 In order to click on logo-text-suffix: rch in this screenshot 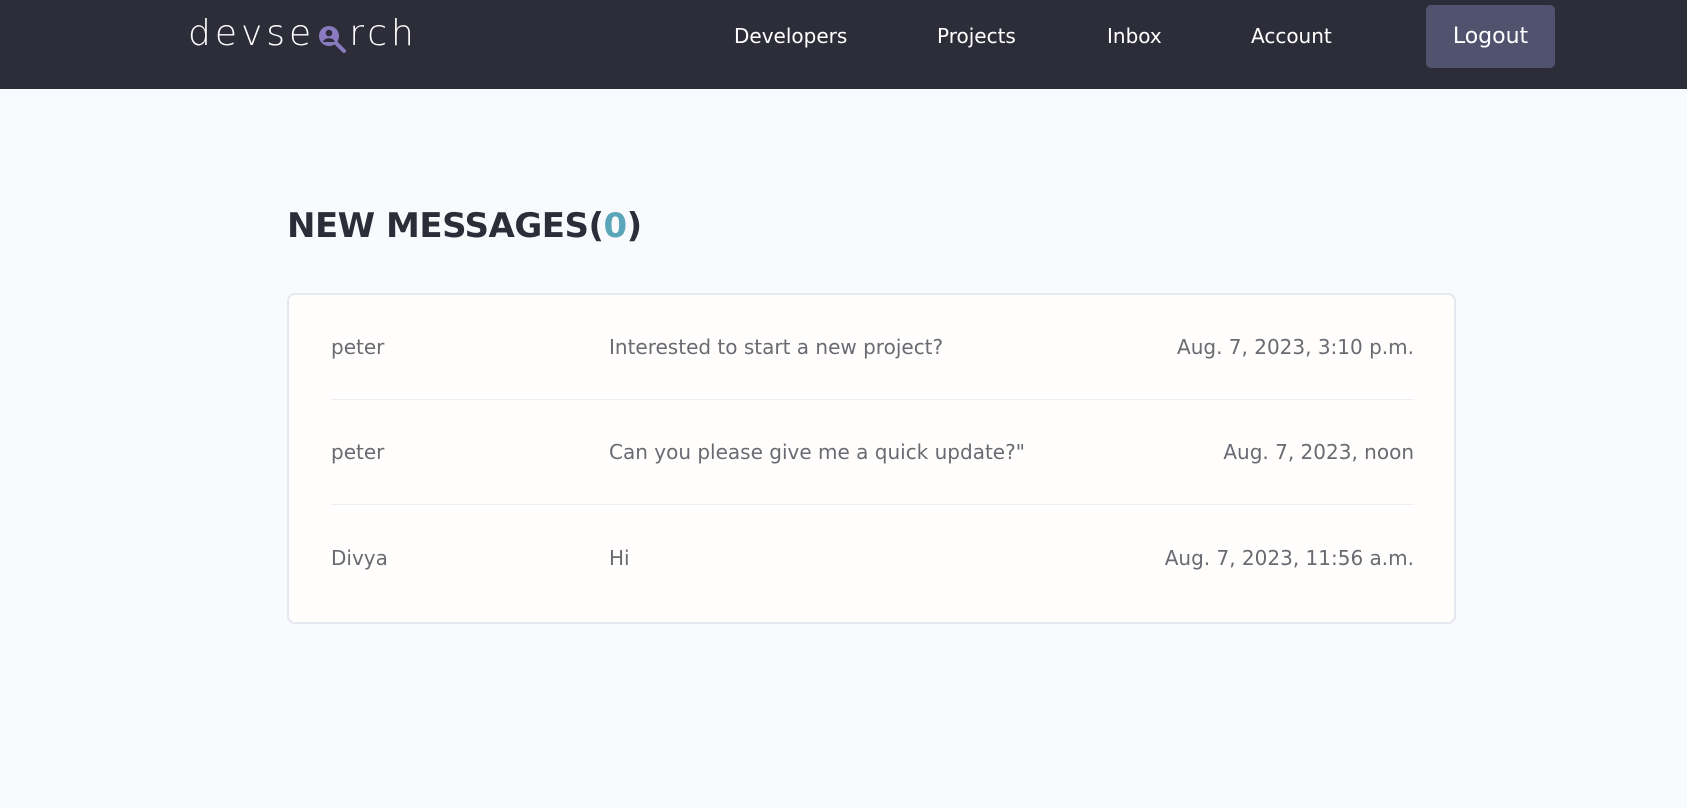, I will do `click(383, 33)`.